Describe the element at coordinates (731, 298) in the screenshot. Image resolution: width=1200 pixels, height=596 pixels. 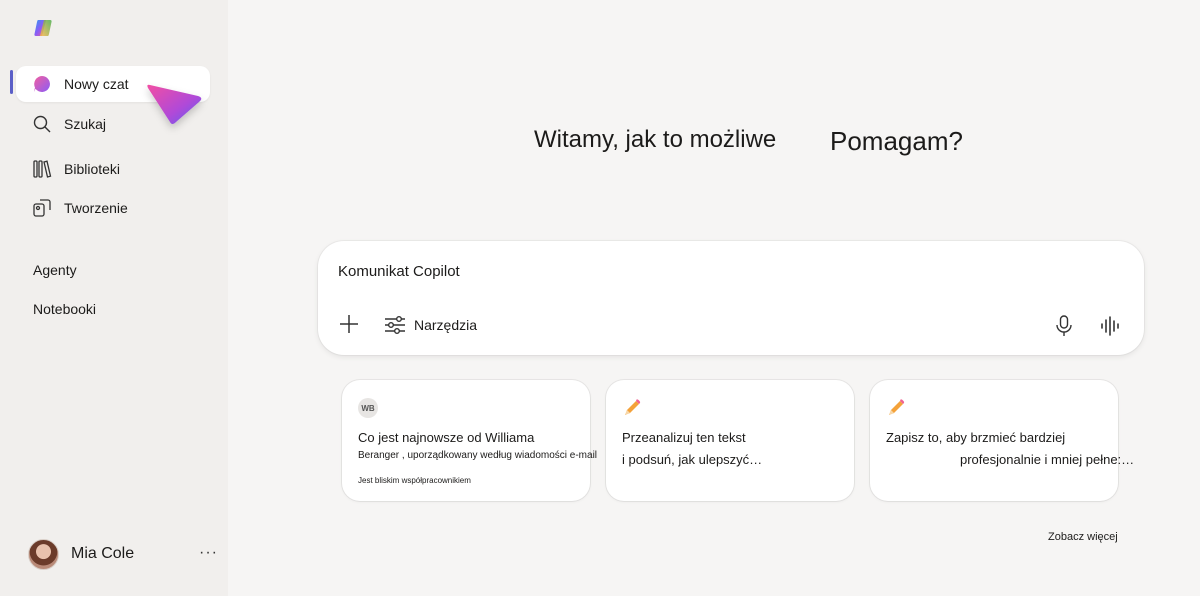
I see `message-composer: Narzędzia` at that location.